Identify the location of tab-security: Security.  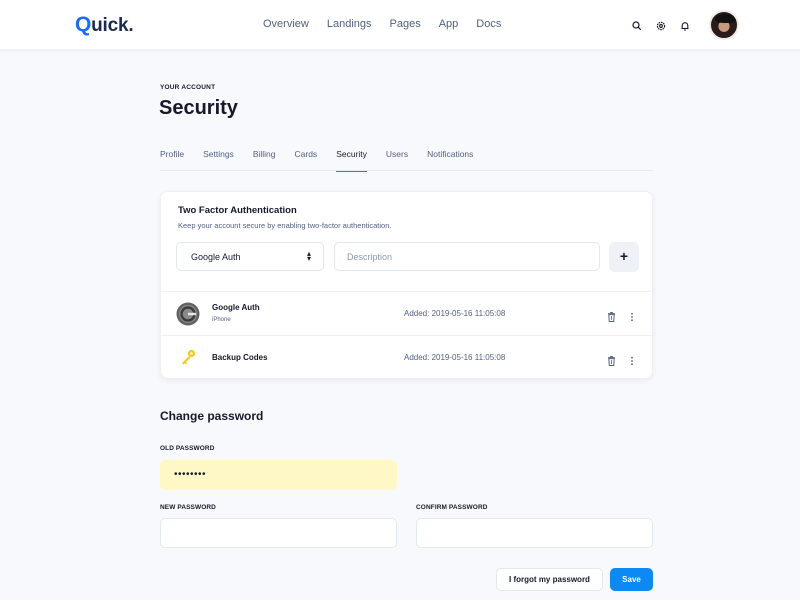
(351, 157).